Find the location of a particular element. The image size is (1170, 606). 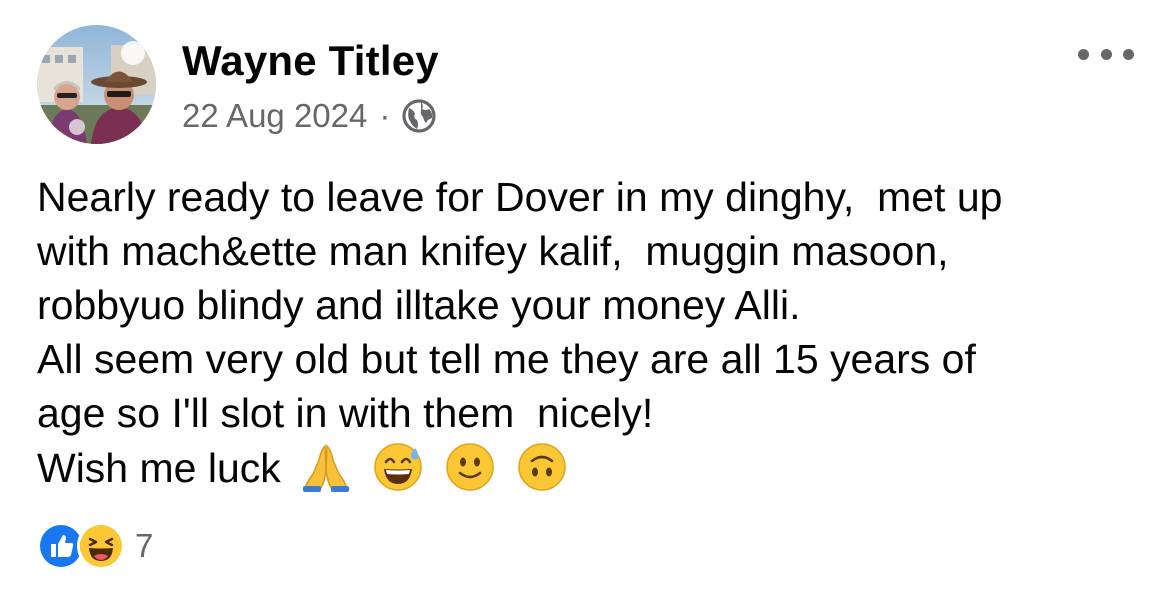

avatar is located at coordinates (96, 84).